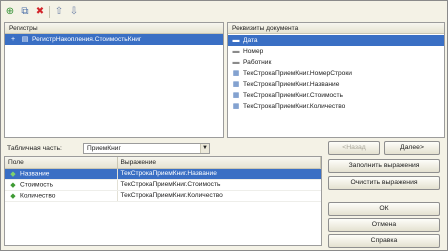 The width and height of the screenshot is (448, 251). What do you see at coordinates (10, 12) in the screenshot?
I see `add-icon: ⊕` at bounding box center [10, 12].